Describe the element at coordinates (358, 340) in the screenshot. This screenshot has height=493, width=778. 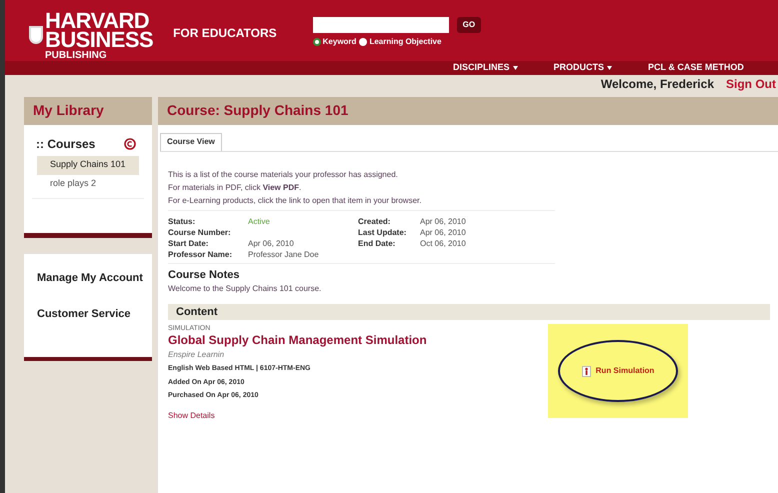
I see `item-title: Global Supply Chain Management Simulation` at that location.